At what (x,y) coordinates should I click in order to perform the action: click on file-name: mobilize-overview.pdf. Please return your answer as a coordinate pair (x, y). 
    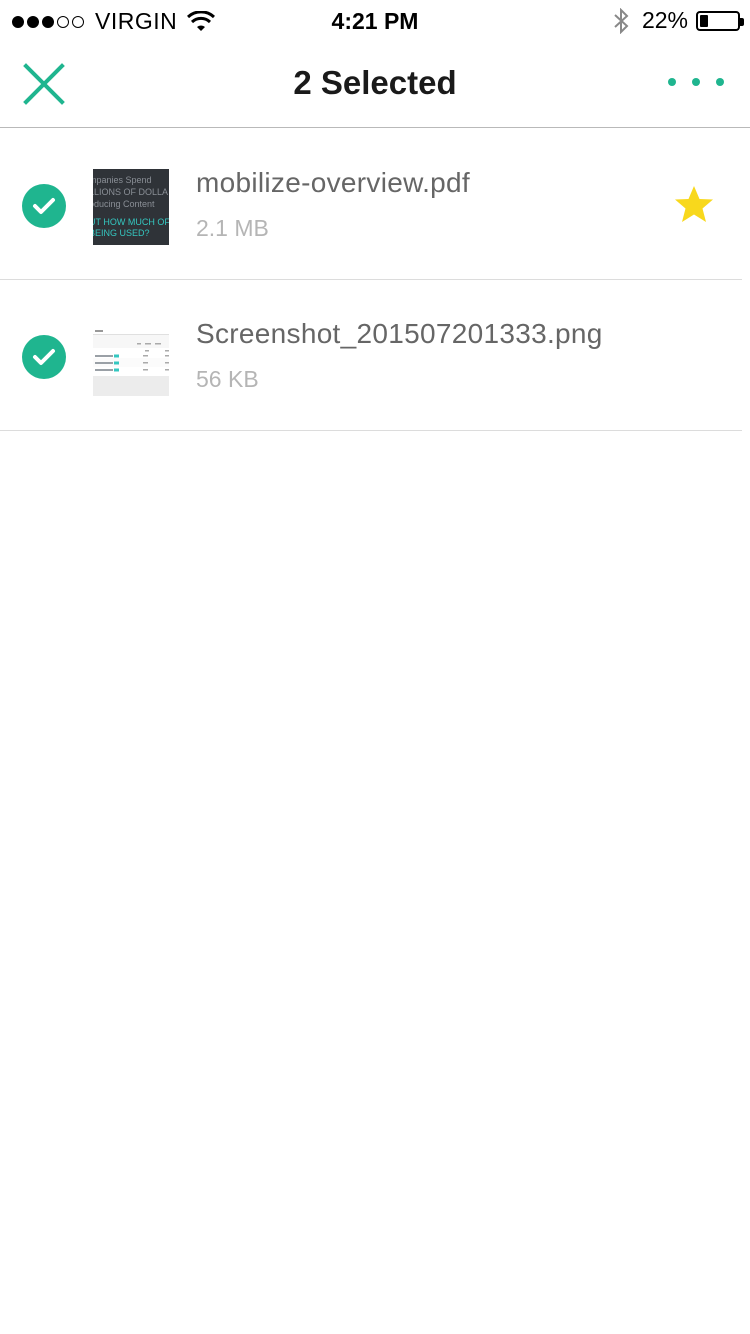
    Looking at the image, I should click on (333, 182).